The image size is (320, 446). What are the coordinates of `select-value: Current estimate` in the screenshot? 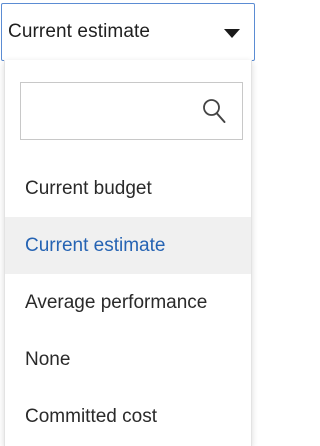 It's located at (79, 31).